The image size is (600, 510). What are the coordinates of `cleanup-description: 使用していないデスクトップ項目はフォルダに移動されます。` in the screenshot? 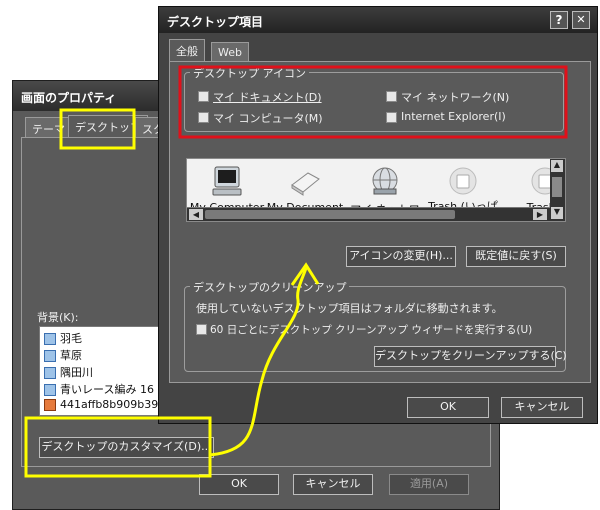 It's located at (349, 308).